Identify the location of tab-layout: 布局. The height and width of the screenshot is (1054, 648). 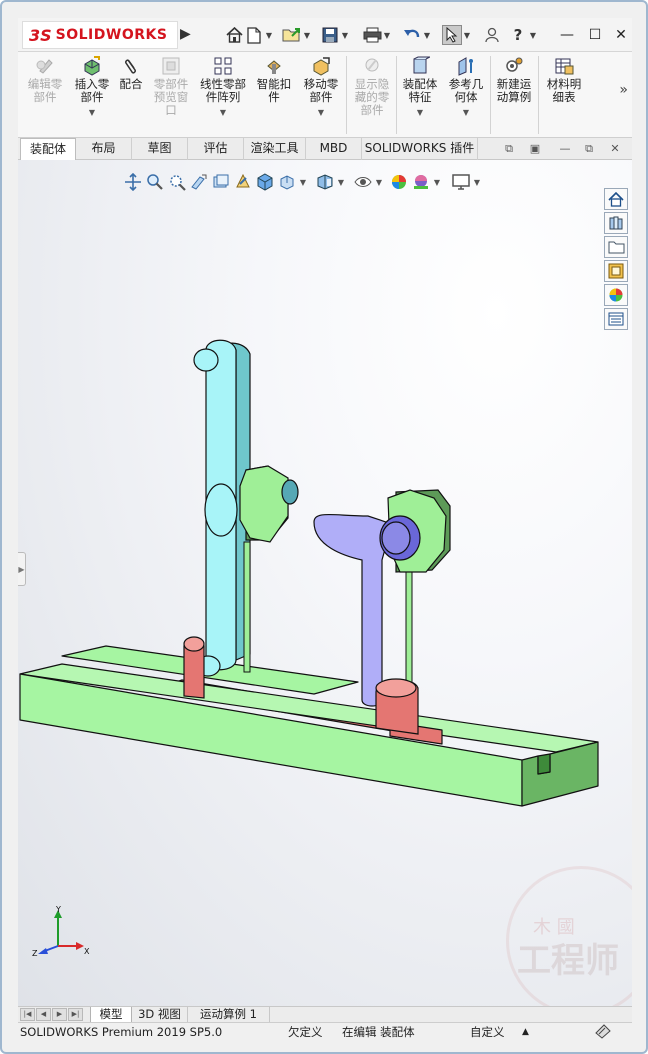
(104, 149).